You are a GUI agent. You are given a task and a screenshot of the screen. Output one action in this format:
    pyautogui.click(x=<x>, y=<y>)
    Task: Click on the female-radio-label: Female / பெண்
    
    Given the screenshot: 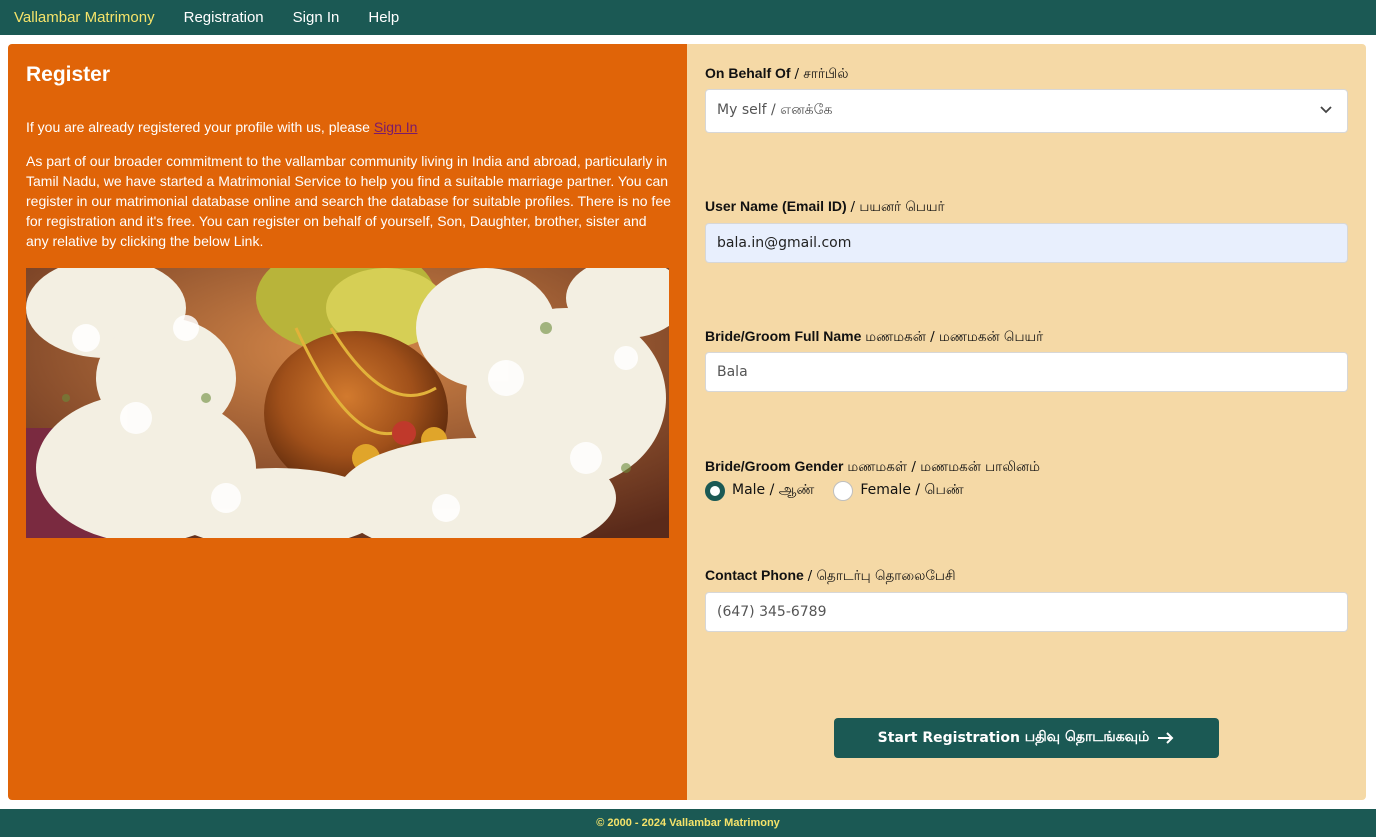 What is the action you would take?
    pyautogui.click(x=911, y=491)
    